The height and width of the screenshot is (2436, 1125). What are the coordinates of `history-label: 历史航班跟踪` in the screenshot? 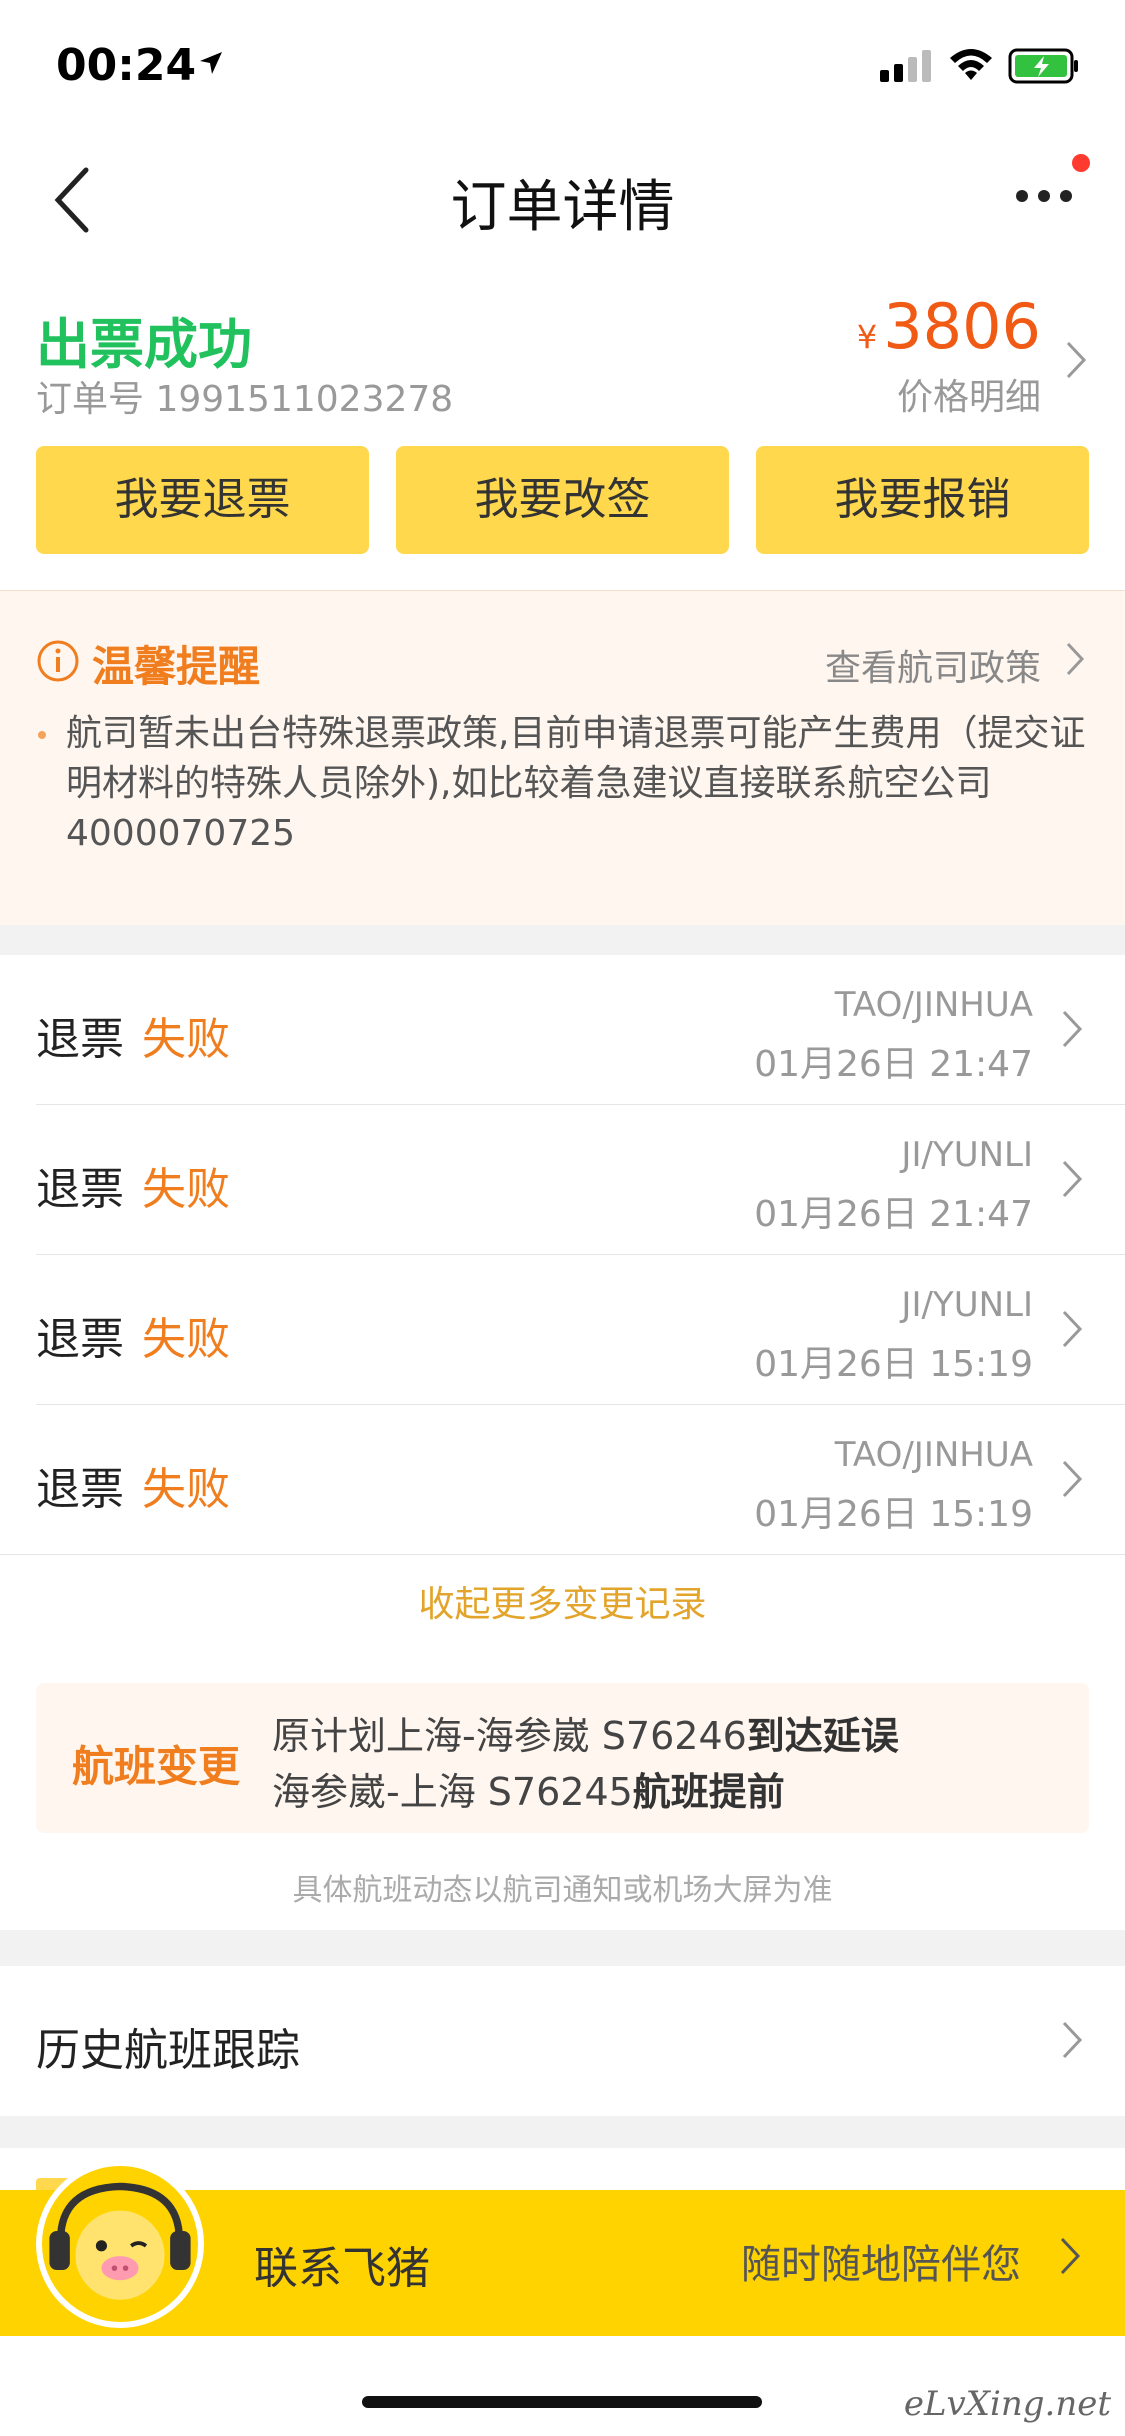 It's located at (168, 2050).